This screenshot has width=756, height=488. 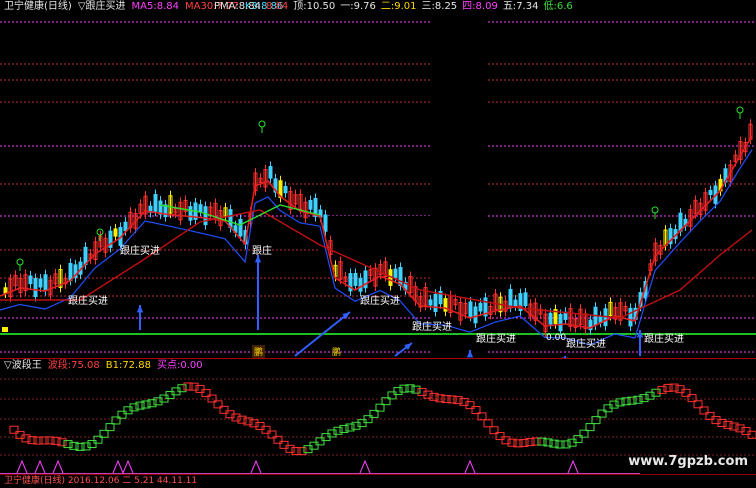 I want to click on b1-value: B1:72.88, so click(x=128, y=366).